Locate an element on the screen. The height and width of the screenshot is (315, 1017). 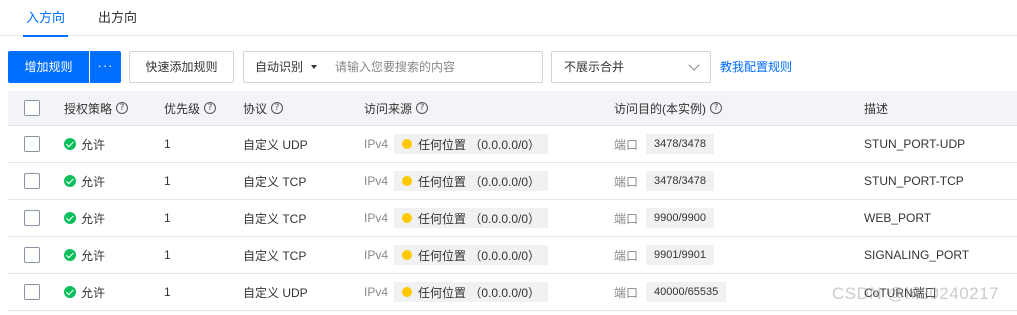
header-priority: 优先级? is located at coordinates (190, 108).